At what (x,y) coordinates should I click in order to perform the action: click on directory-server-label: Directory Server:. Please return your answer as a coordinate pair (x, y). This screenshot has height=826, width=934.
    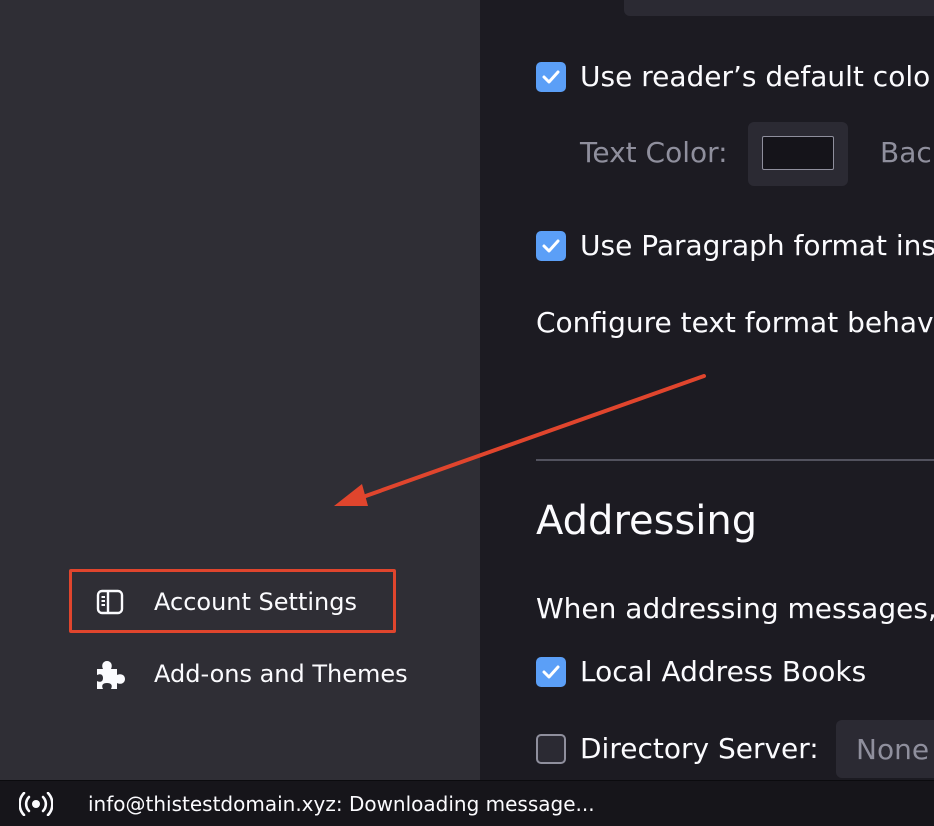
    Looking at the image, I should click on (699, 748).